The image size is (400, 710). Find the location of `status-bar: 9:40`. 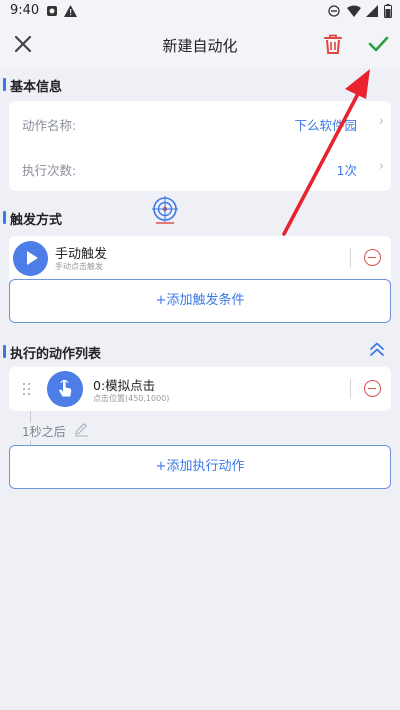

status-bar: 9:40 is located at coordinates (200, 11).